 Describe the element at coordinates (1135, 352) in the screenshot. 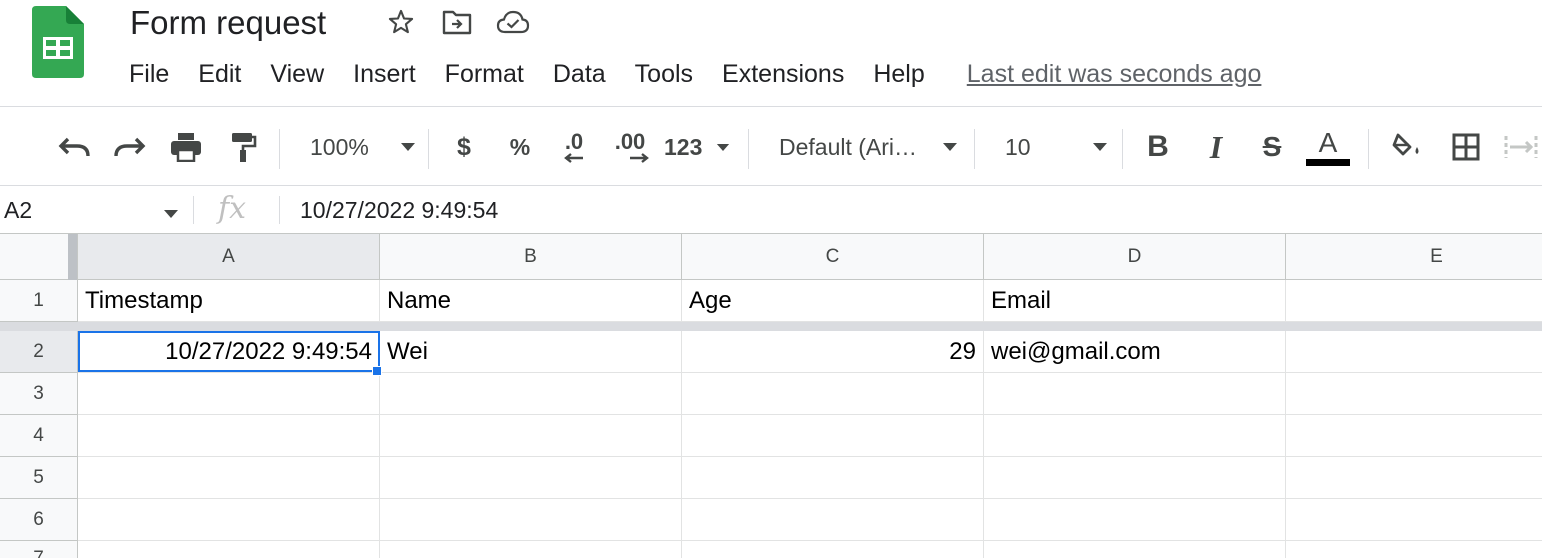

I see `cell-d2: wei@gmail.com` at that location.